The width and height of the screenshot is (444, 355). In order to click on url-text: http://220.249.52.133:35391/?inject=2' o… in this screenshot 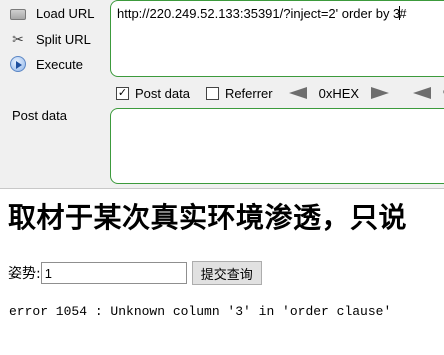, I will do `click(259, 13)`.